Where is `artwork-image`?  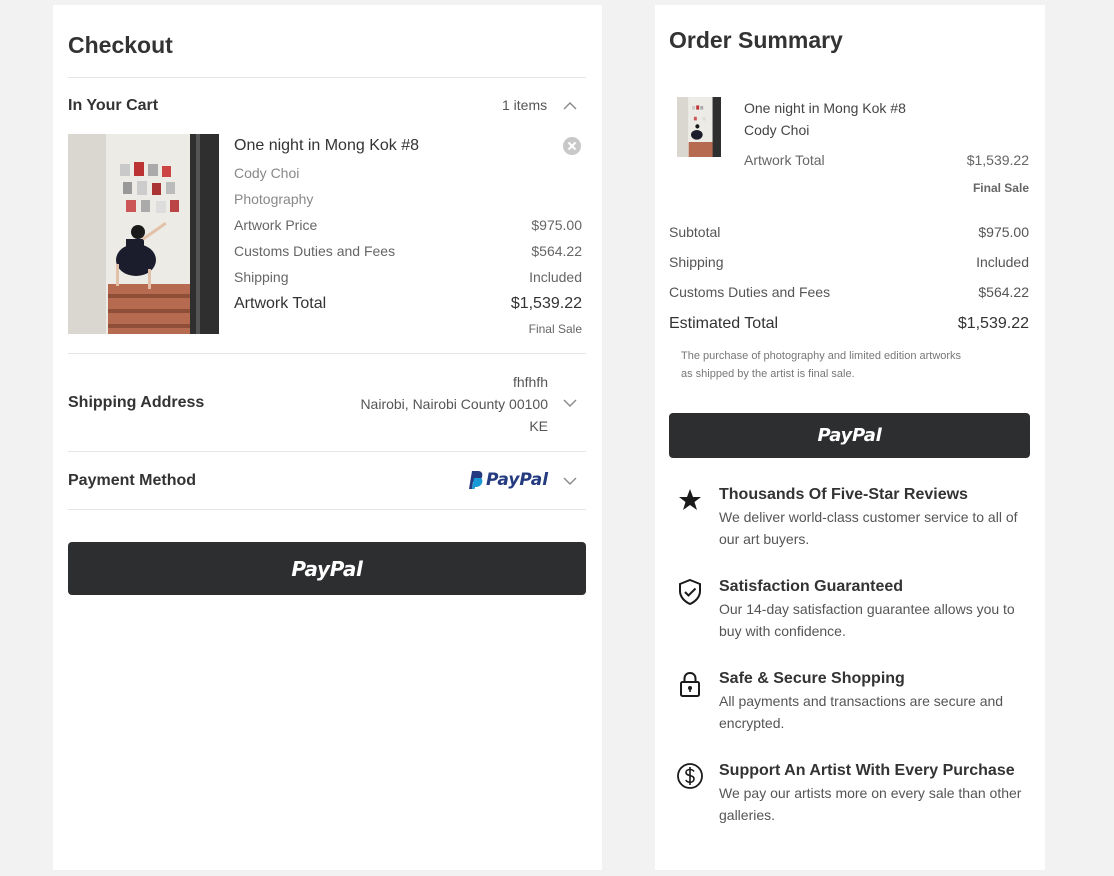
artwork-image is located at coordinates (143, 234).